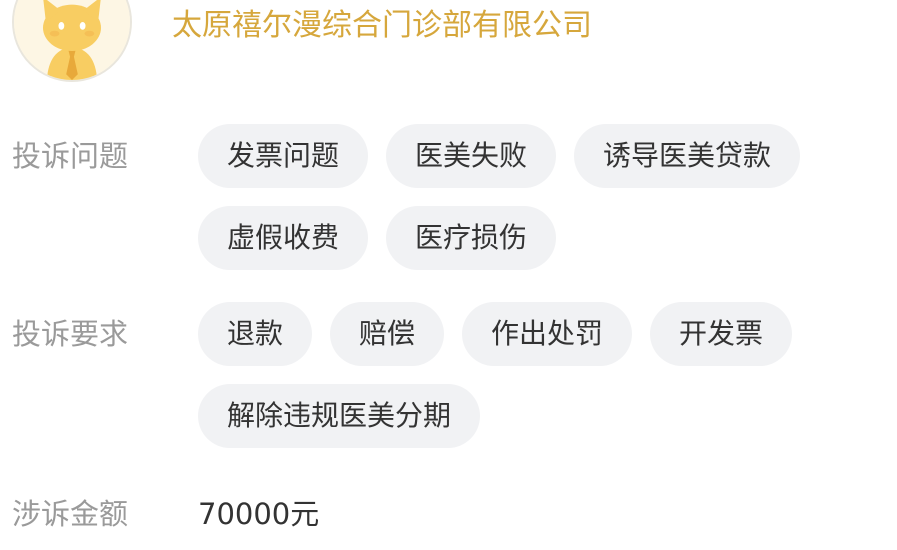 The height and width of the screenshot is (550, 897). Describe the element at coordinates (471, 156) in the screenshot. I see `issue-tag-cosmetic-failure: 医美失败` at that location.